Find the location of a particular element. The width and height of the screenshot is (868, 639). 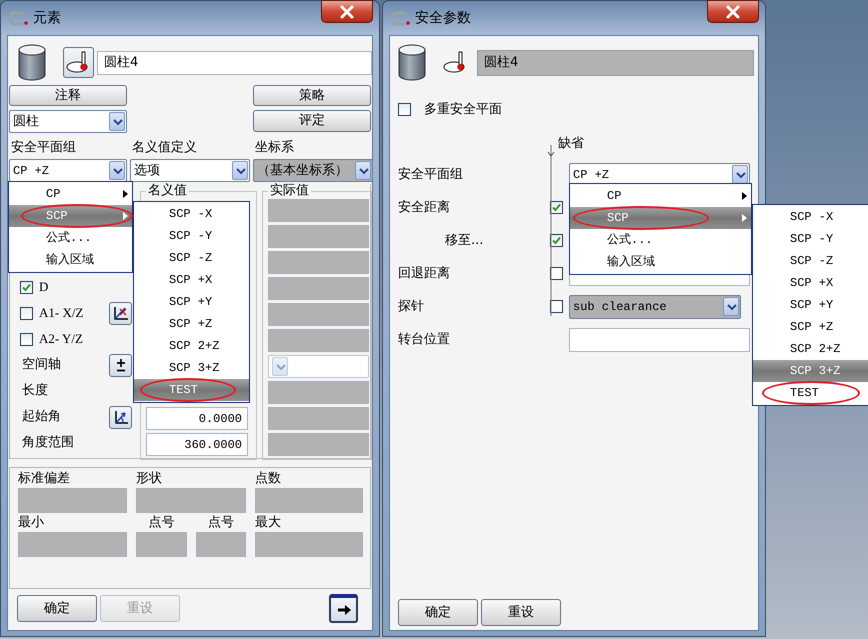

field-label: 探针 is located at coordinates (411, 307).